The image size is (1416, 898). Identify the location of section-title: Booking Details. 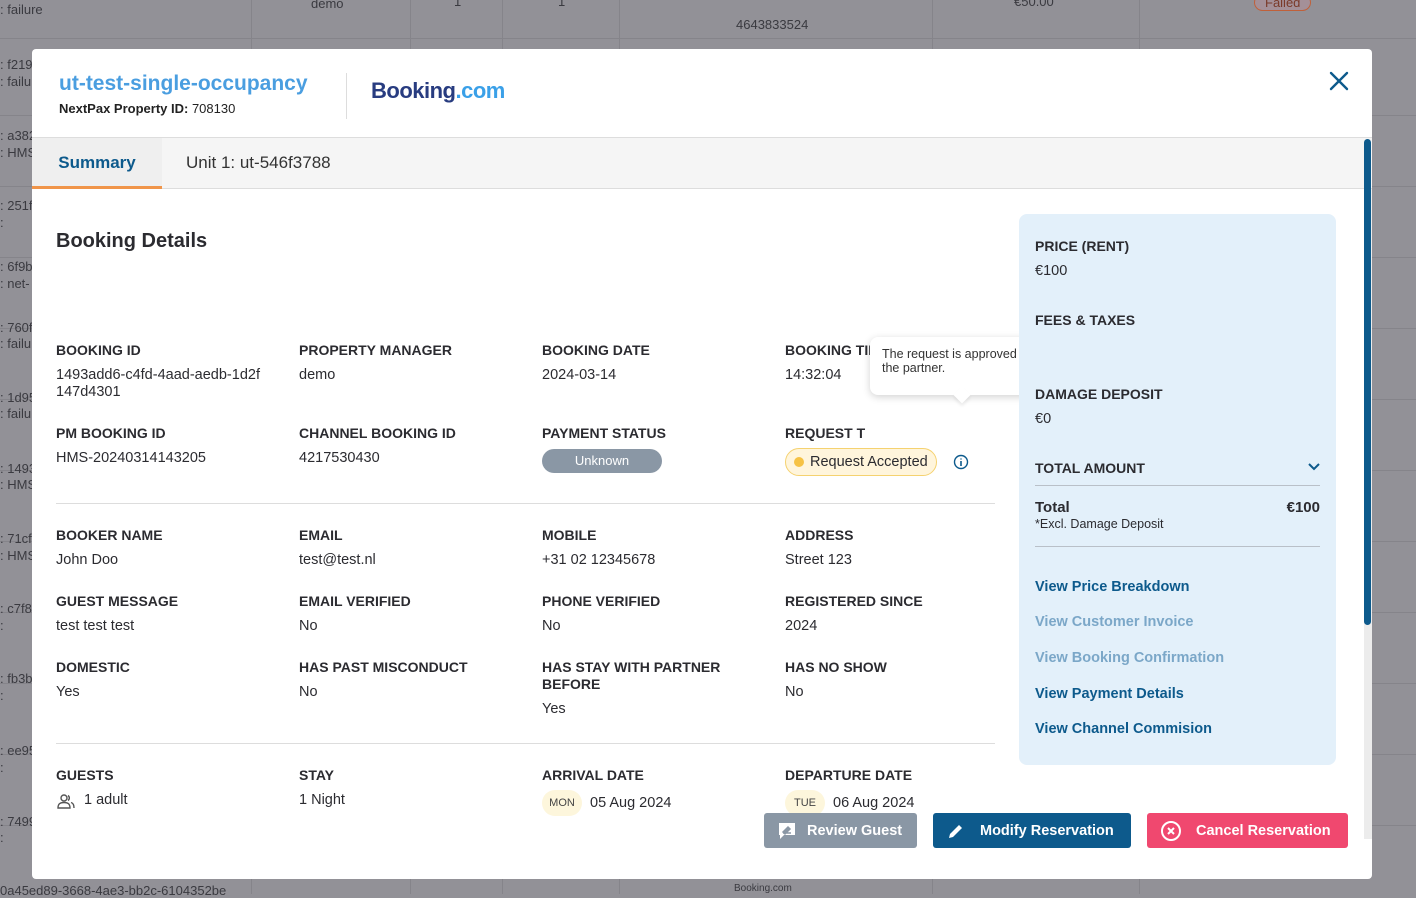
(132, 241).